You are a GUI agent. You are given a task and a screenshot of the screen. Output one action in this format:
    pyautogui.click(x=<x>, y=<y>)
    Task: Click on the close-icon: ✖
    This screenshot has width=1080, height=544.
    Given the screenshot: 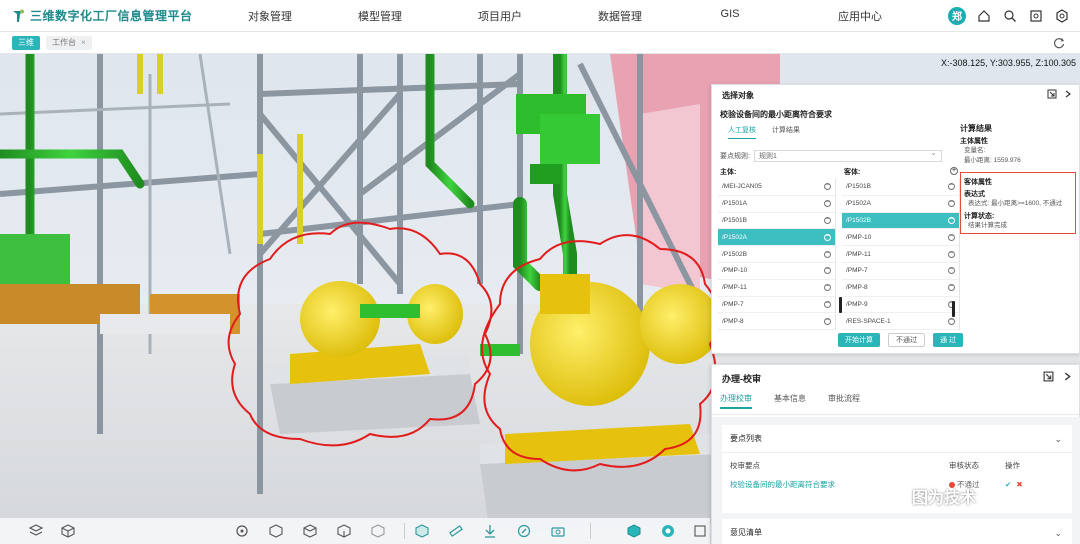 What is the action you would take?
    pyautogui.click(x=1019, y=484)
    